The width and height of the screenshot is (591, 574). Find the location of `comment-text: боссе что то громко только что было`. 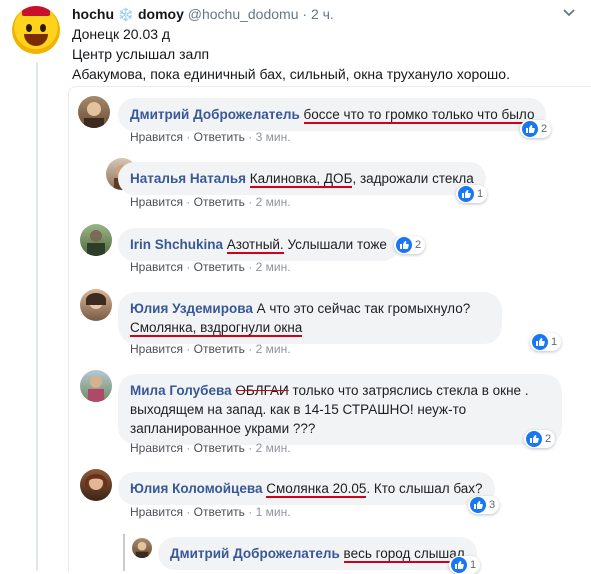

comment-text: боссе что то громко только что было is located at coordinates (419, 115).